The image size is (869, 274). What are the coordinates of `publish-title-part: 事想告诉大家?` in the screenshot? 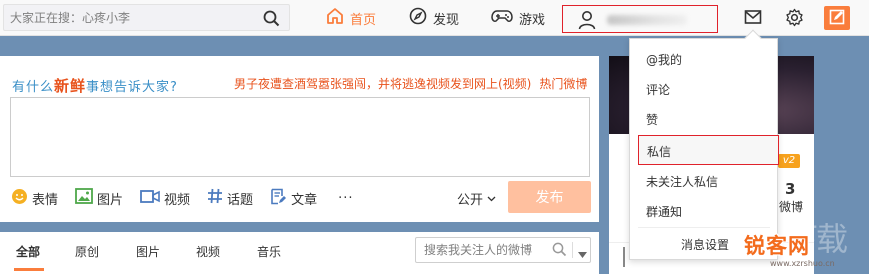 It's located at (132, 87).